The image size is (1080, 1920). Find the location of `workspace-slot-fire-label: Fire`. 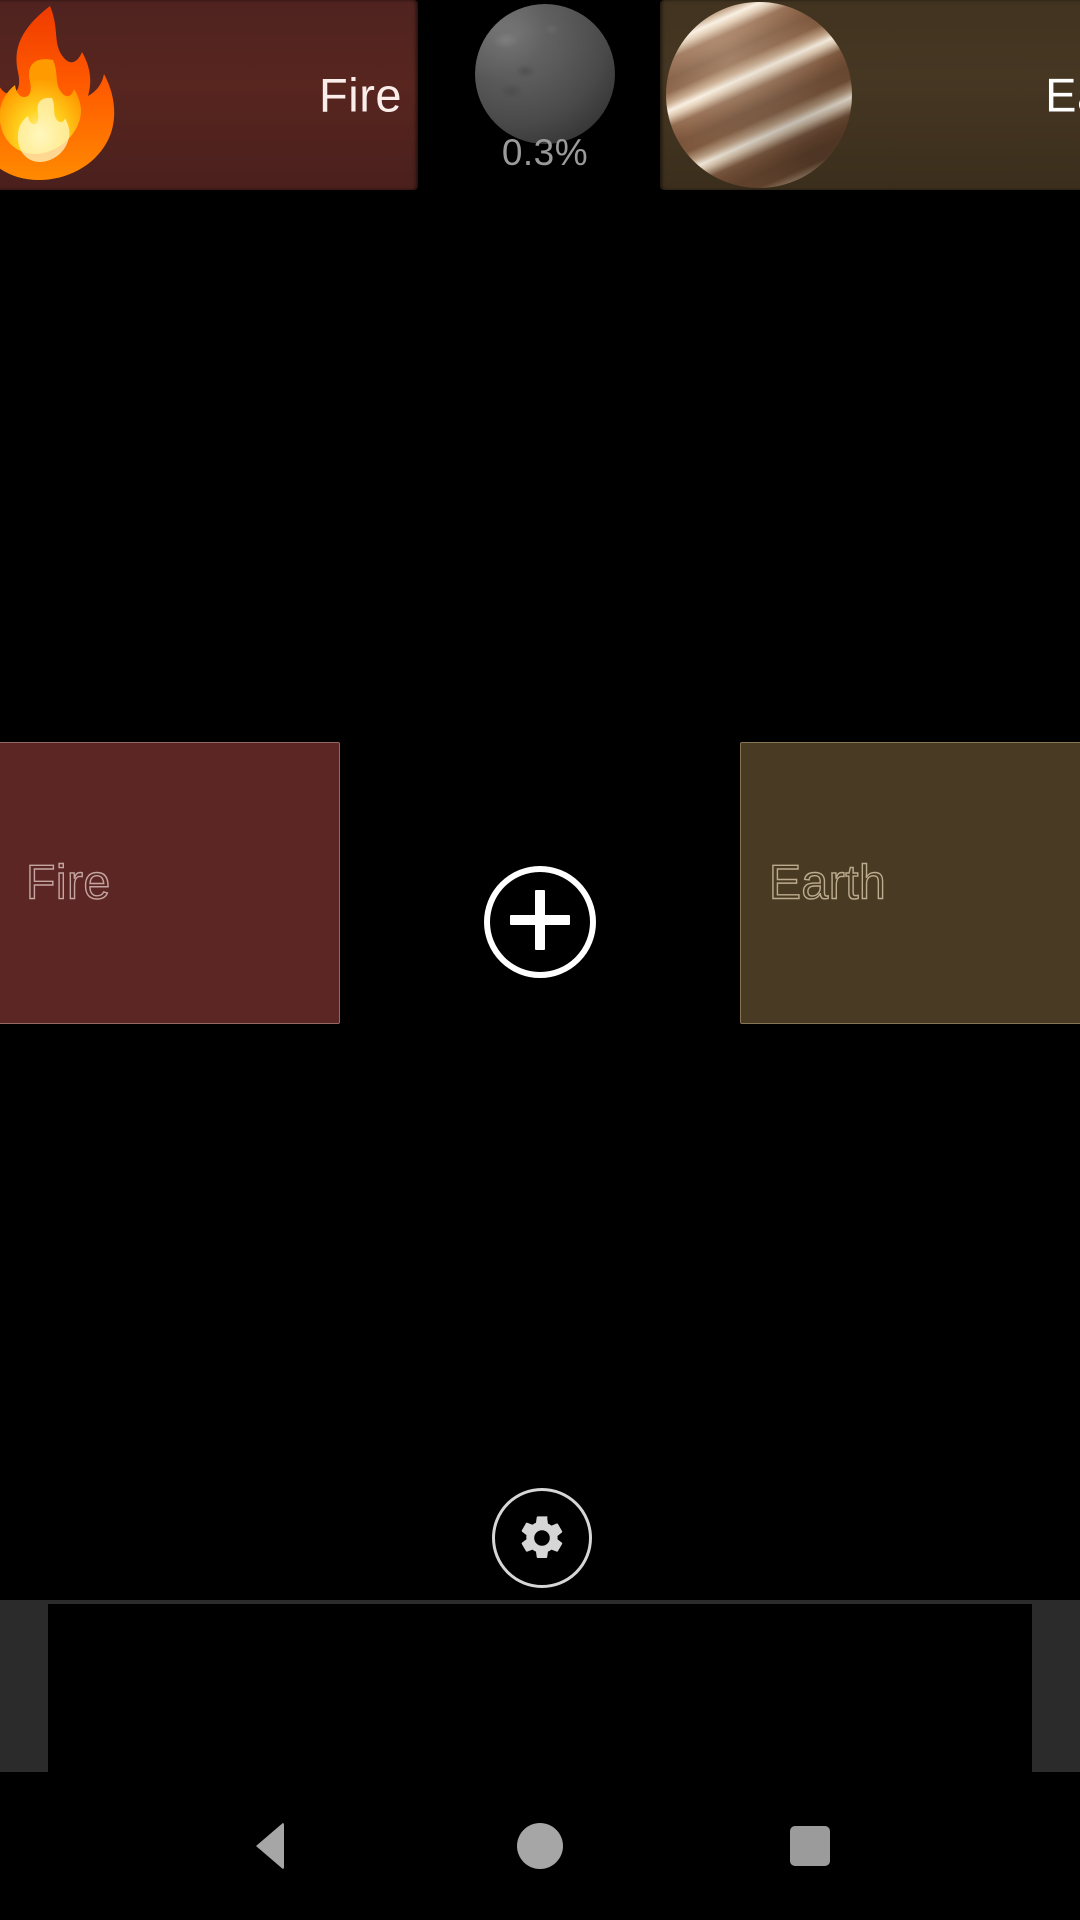

workspace-slot-fire-label: Fire is located at coordinates (68, 883).